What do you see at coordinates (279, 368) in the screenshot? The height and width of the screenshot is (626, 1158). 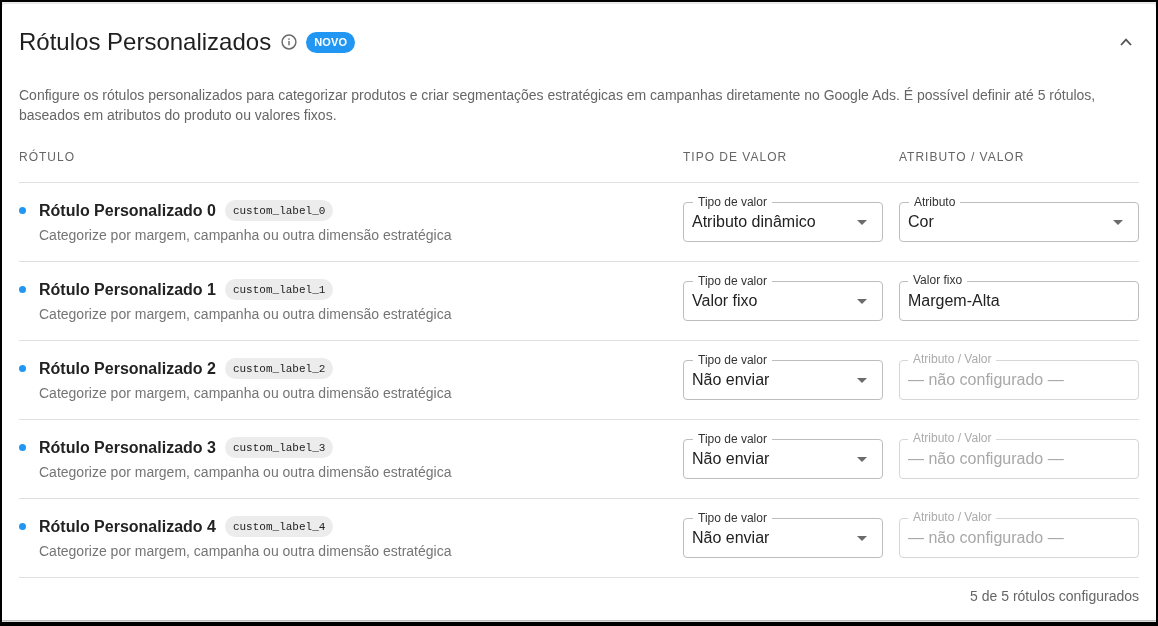 I see `code-chip: custom_label_2` at bounding box center [279, 368].